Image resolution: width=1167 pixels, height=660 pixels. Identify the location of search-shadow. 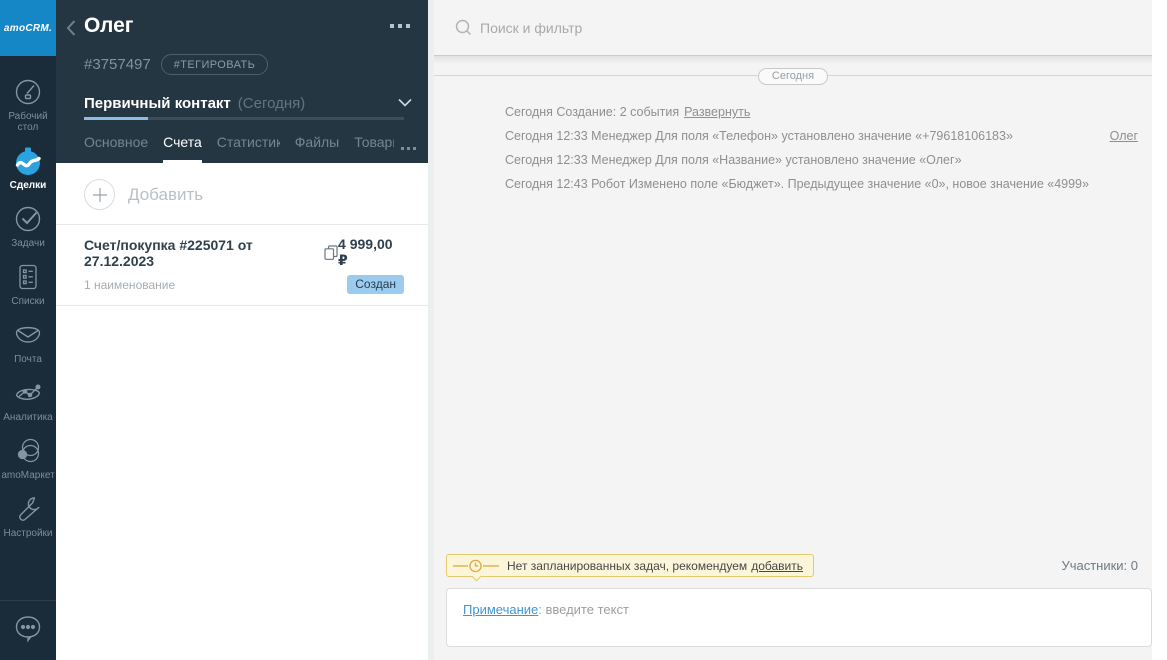
(793, 60).